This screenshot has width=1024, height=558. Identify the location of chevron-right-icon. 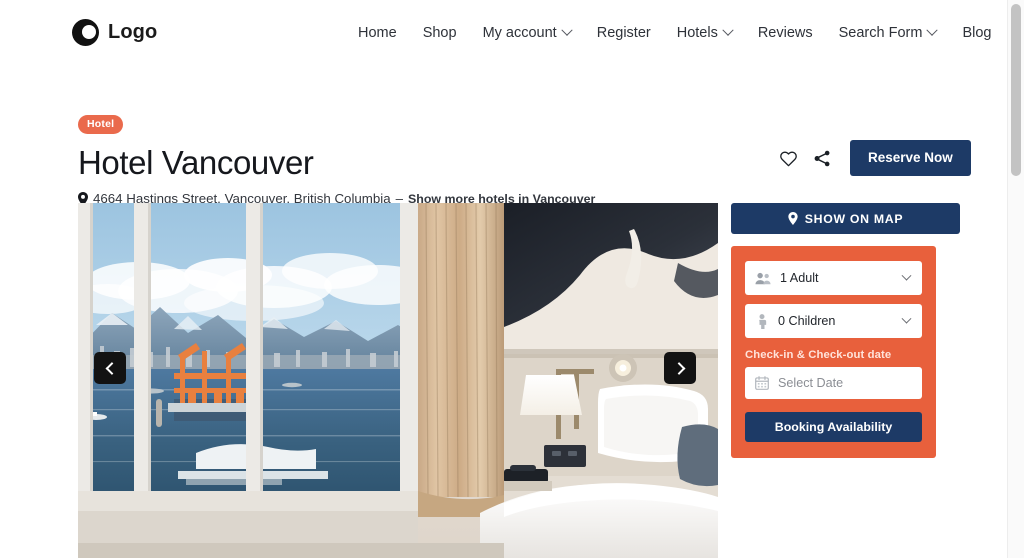
(678, 368).